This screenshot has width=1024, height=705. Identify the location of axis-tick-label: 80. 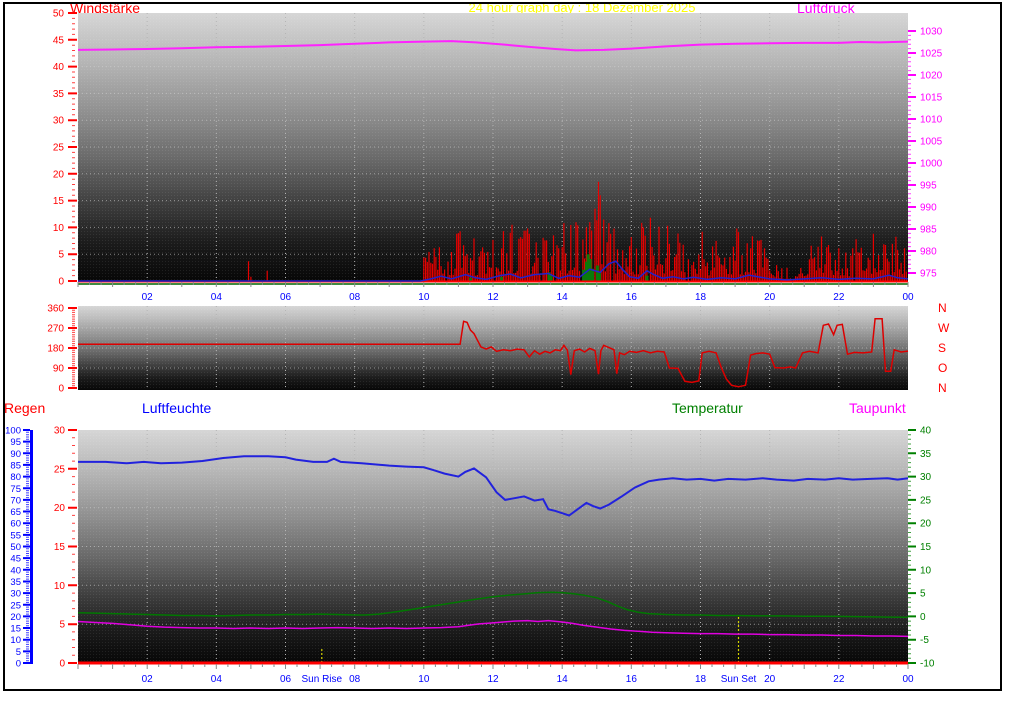
(15, 477).